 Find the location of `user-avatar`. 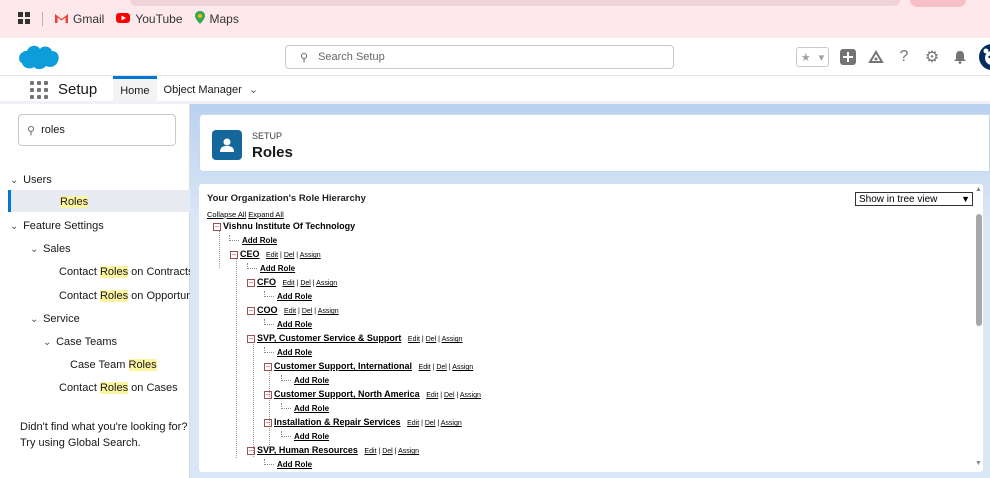

user-avatar is located at coordinates (984, 57).